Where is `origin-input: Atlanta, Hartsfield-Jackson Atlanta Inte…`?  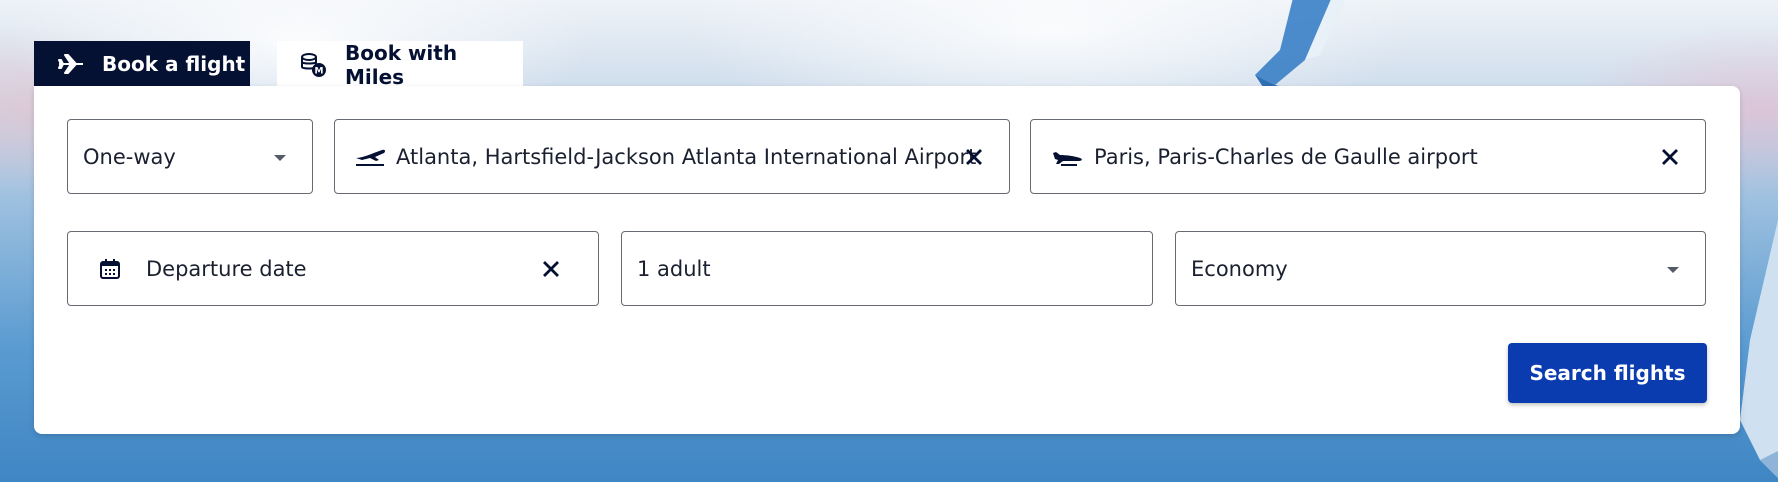 origin-input: Atlanta, Hartsfield-Jackson Atlanta Inte… is located at coordinates (672, 156).